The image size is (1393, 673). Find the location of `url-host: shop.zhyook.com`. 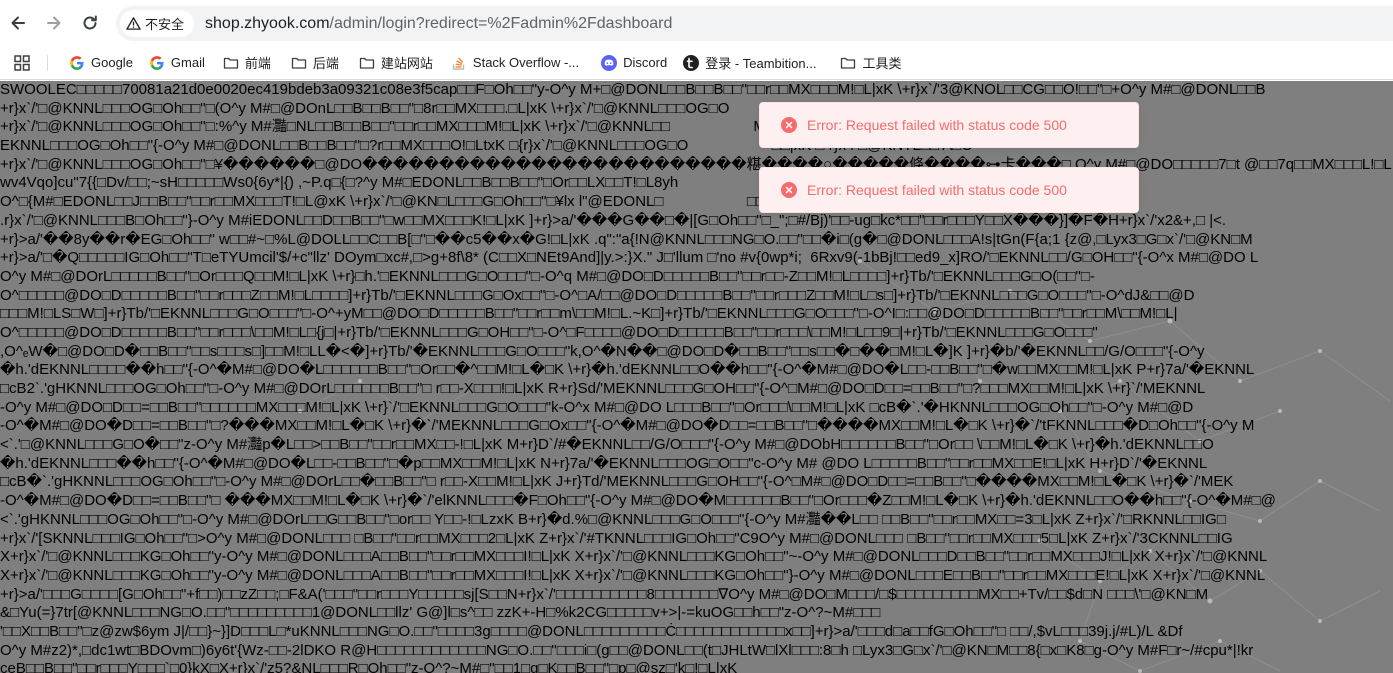

url-host: shop.zhyook.com is located at coordinates (267, 23).